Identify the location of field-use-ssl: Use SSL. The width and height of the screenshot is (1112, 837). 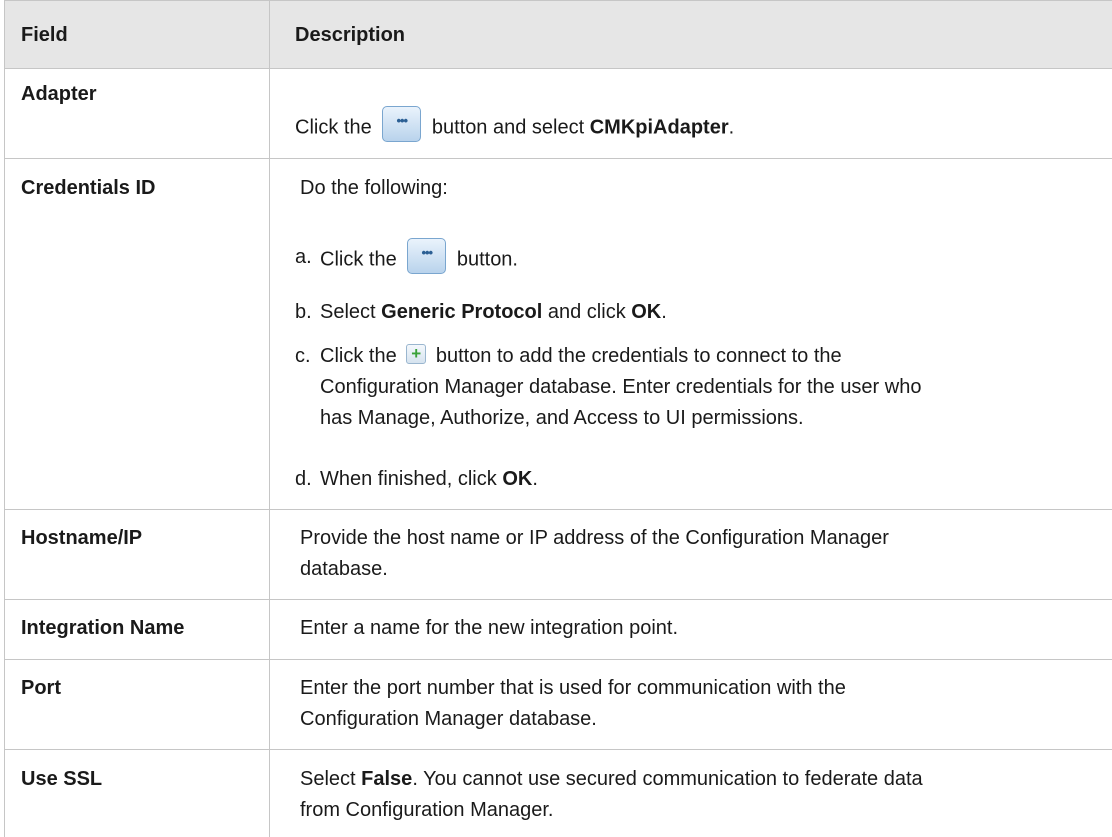
(62, 779).